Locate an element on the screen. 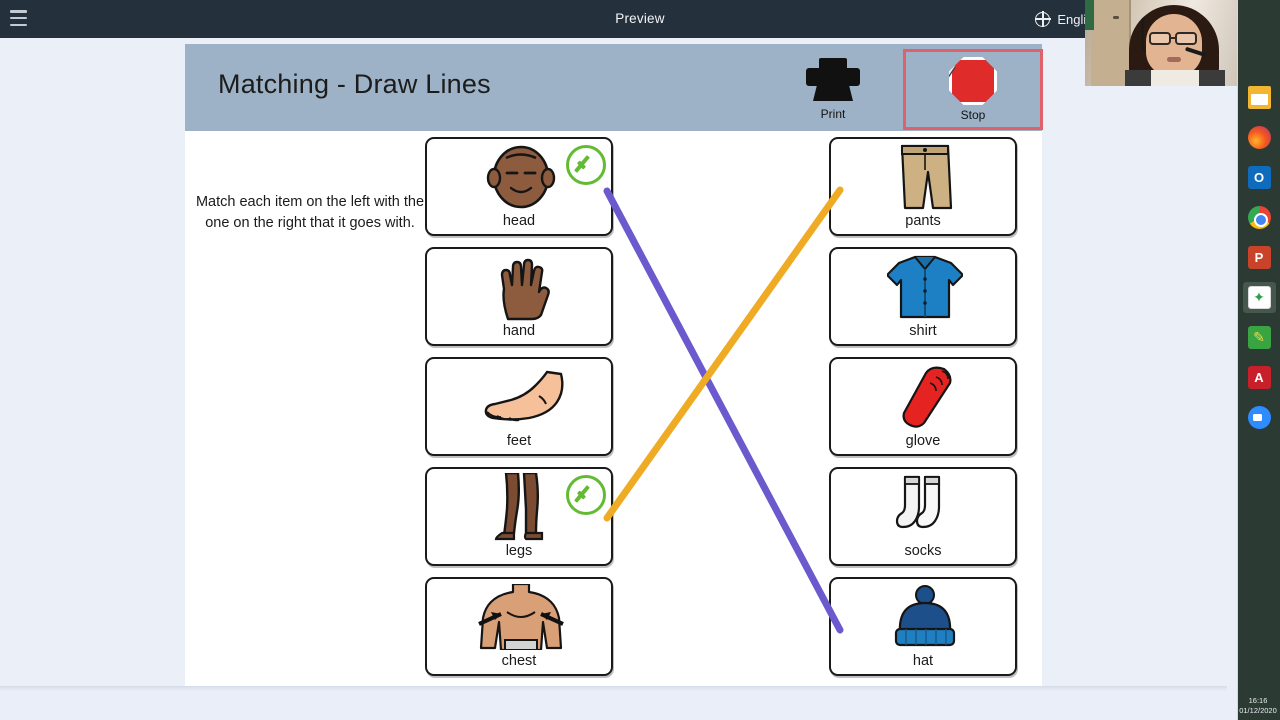 The width and height of the screenshot is (1280, 720). stop-activity-button: Stop is located at coordinates (973, 89).